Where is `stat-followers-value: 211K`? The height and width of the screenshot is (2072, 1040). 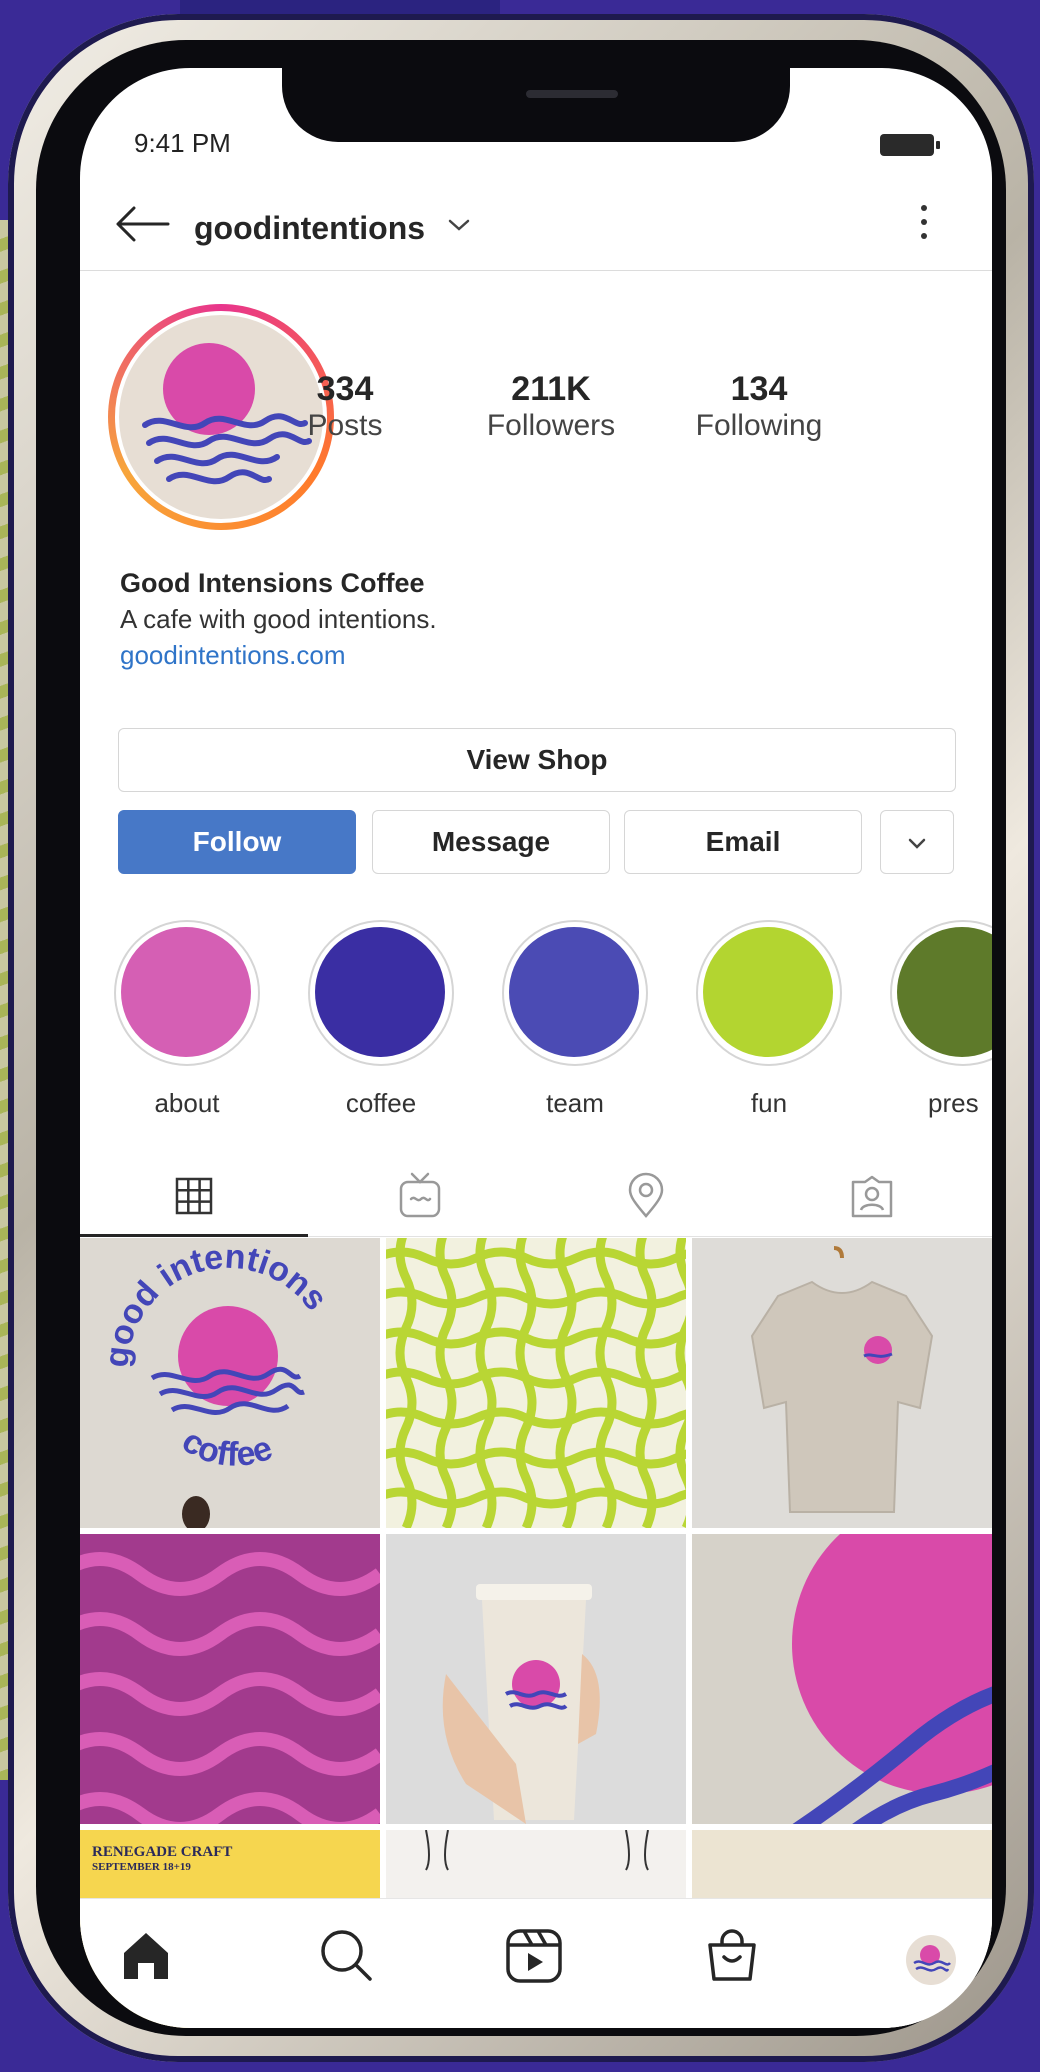 stat-followers-value: 211K is located at coordinates (551, 389).